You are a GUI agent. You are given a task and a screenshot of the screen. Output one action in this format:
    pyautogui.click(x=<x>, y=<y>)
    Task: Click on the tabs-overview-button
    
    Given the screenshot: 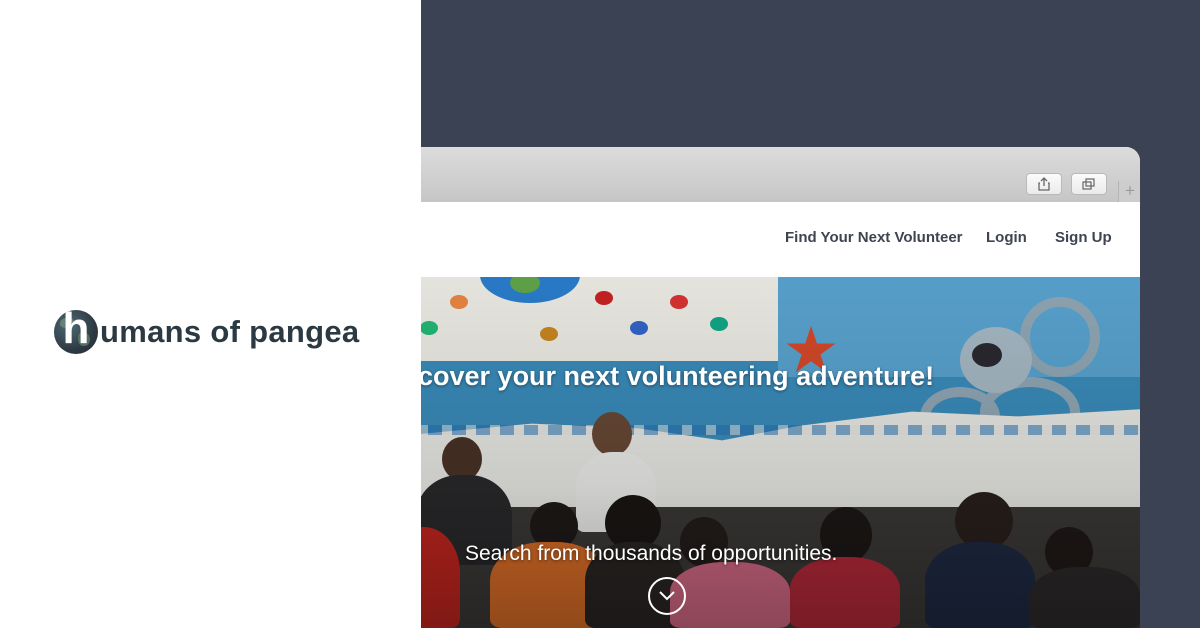 What is the action you would take?
    pyautogui.click(x=1089, y=184)
    